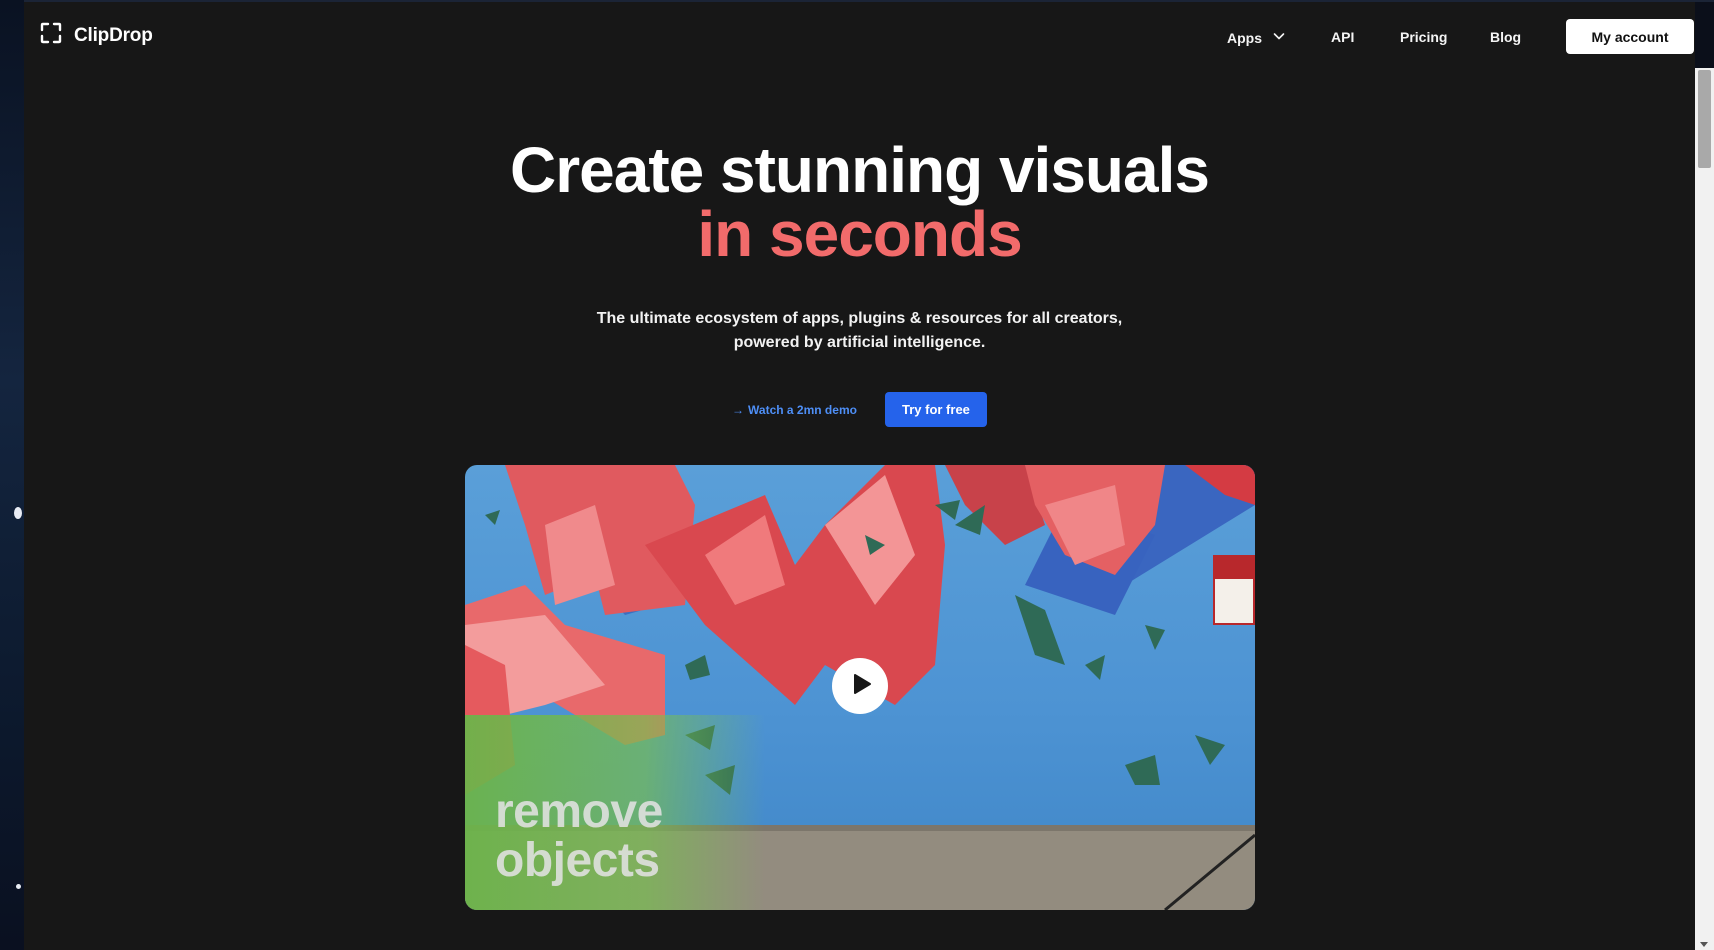  Describe the element at coordinates (1630, 36) in the screenshot. I see `my-account-button: My account` at that location.